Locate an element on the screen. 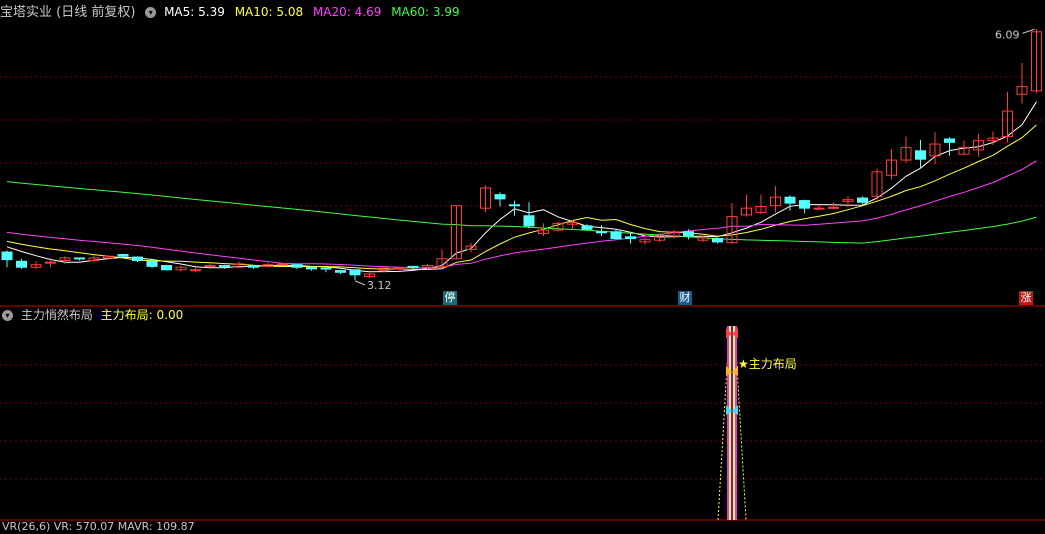 The image size is (1045, 534). low-label: 3.12 is located at coordinates (379, 285).